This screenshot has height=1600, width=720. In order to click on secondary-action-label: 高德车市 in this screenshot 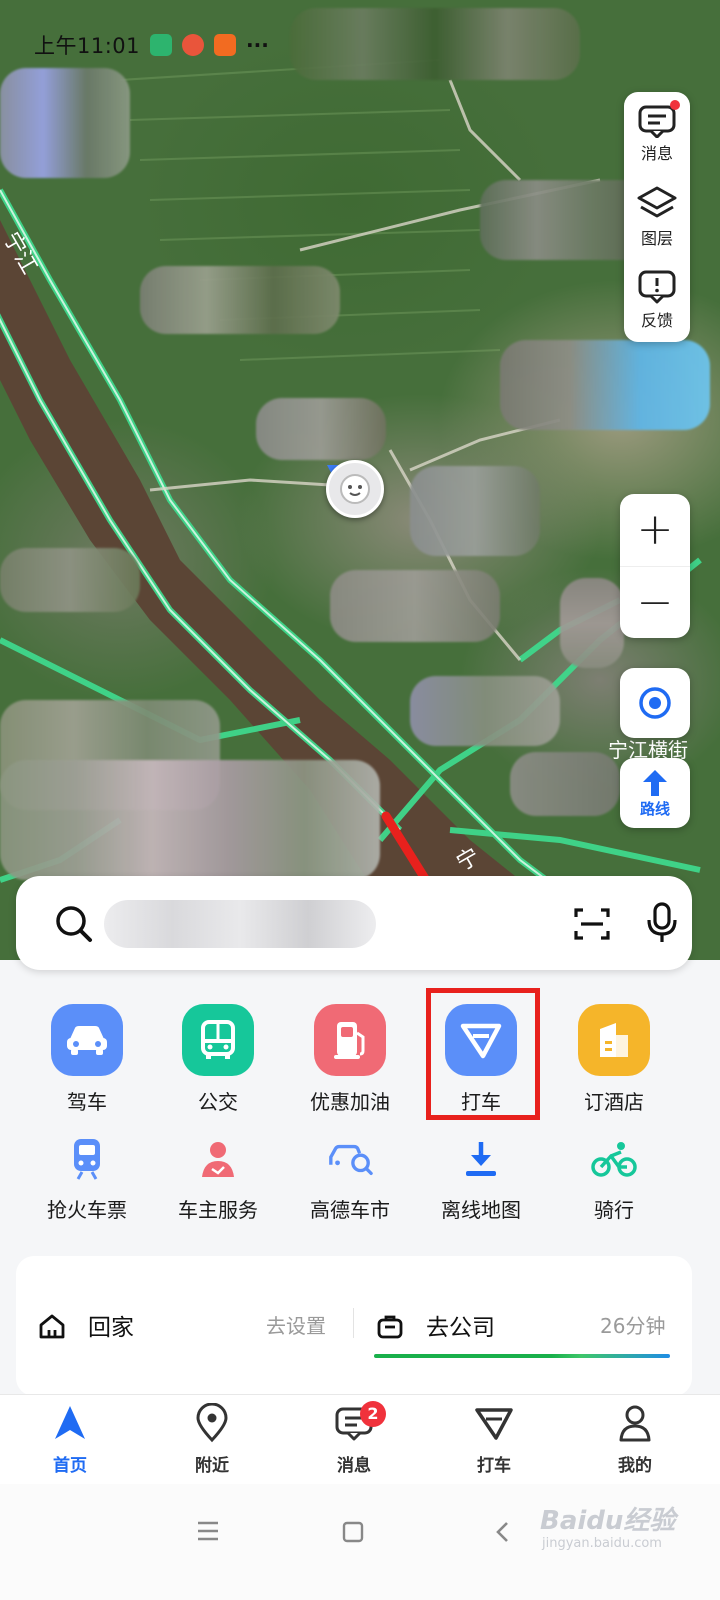, I will do `click(350, 1210)`.